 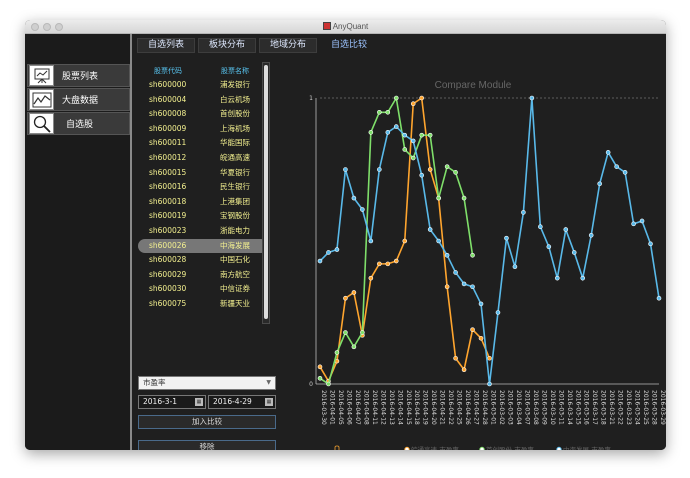 I want to click on sidebar-item-label: 股票列表, so click(x=80, y=77).